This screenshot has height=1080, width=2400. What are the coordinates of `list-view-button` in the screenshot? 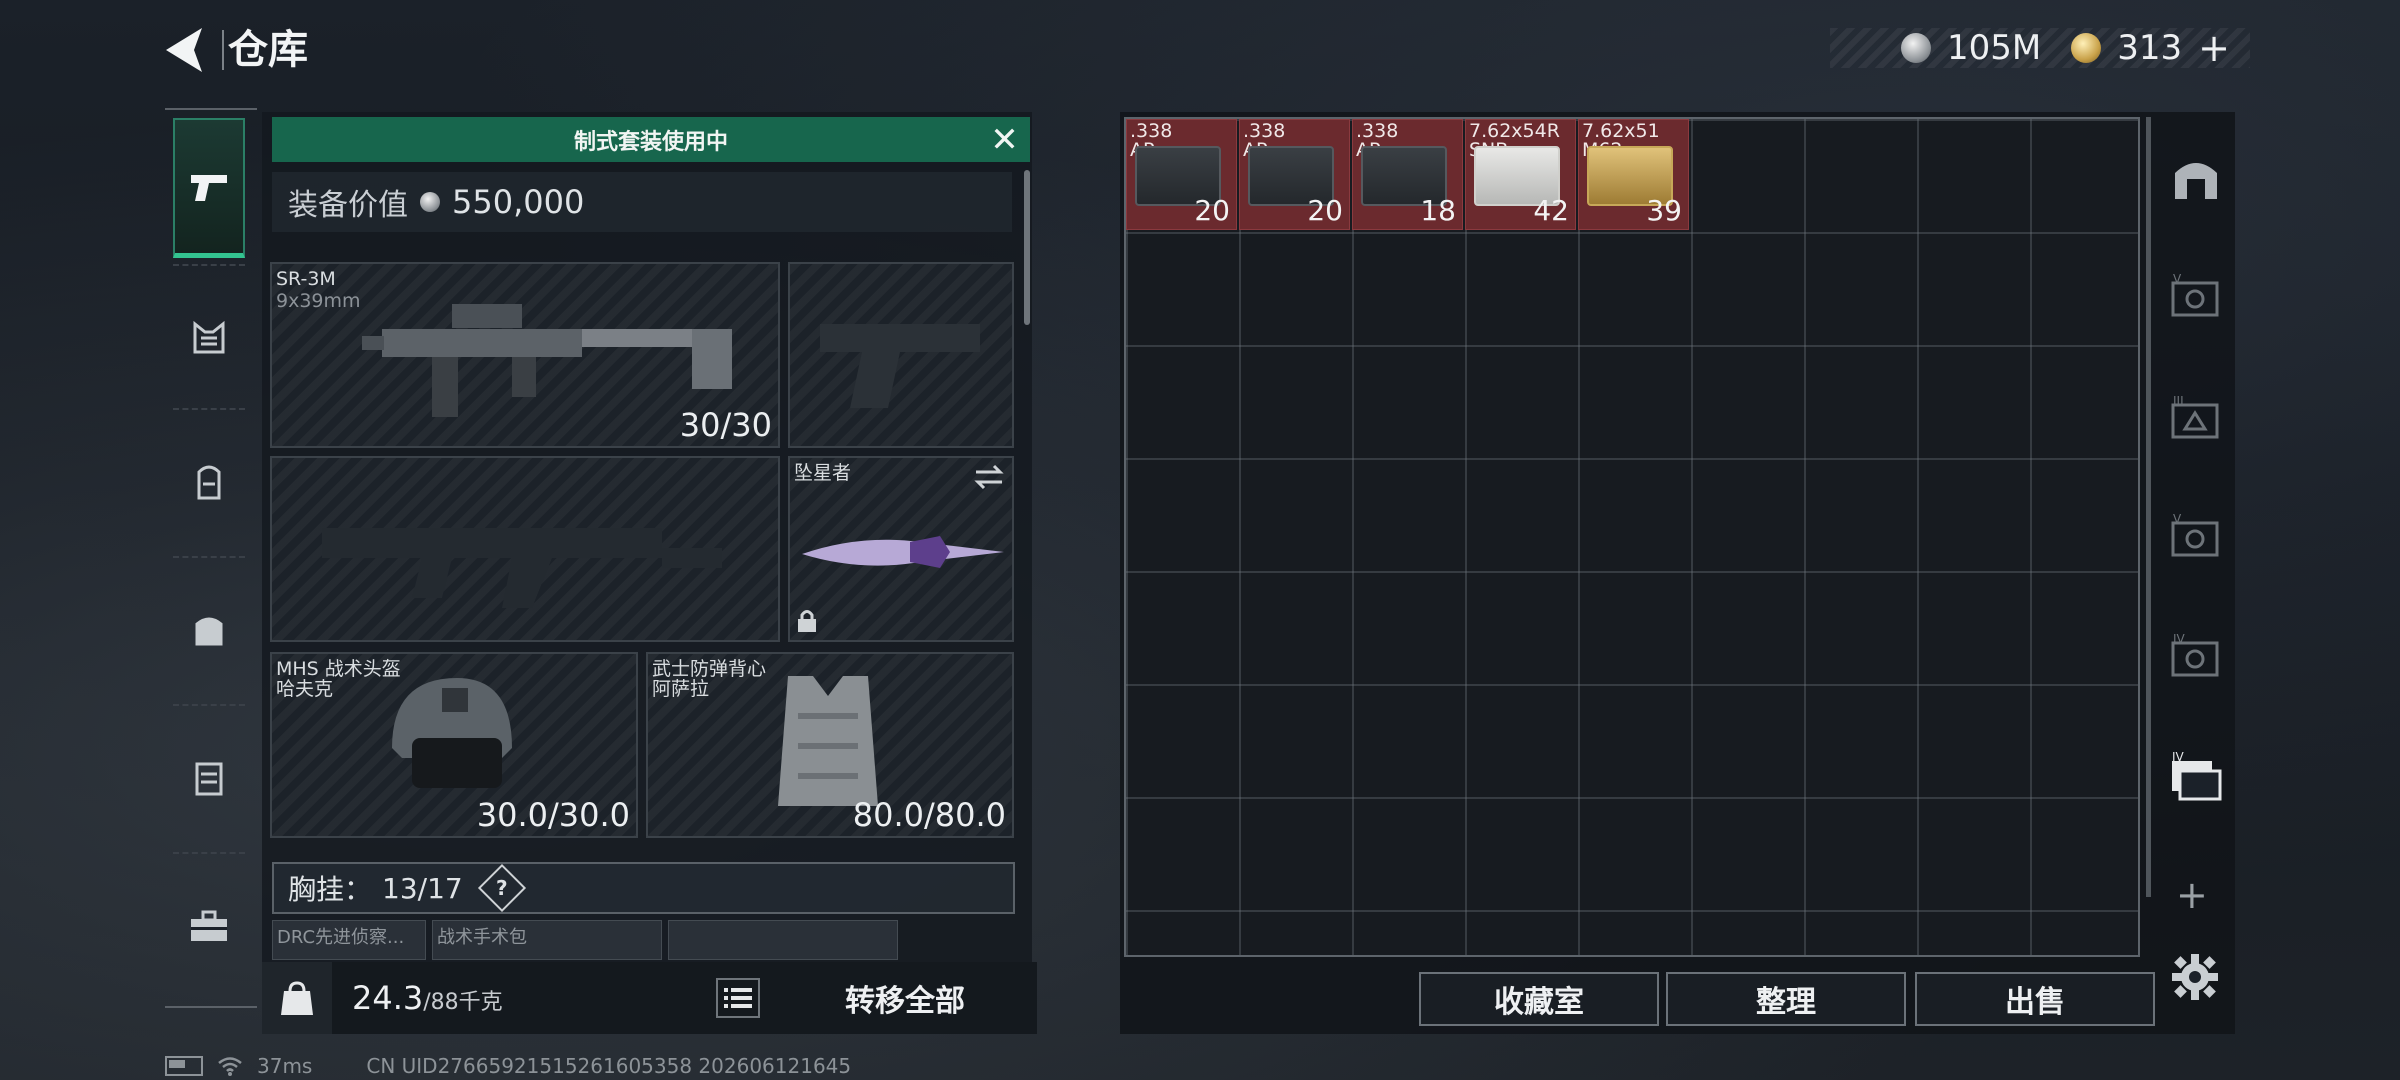 It's located at (738, 998).